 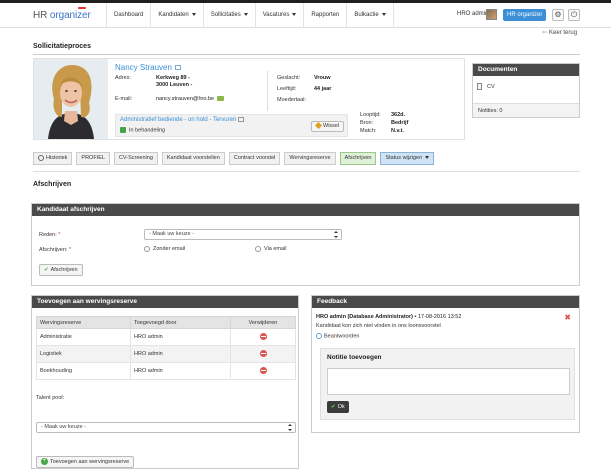 What do you see at coordinates (559, 32) in the screenshot?
I see `back-link: ⇦ Keer terug` at bounding box center [559, 32].